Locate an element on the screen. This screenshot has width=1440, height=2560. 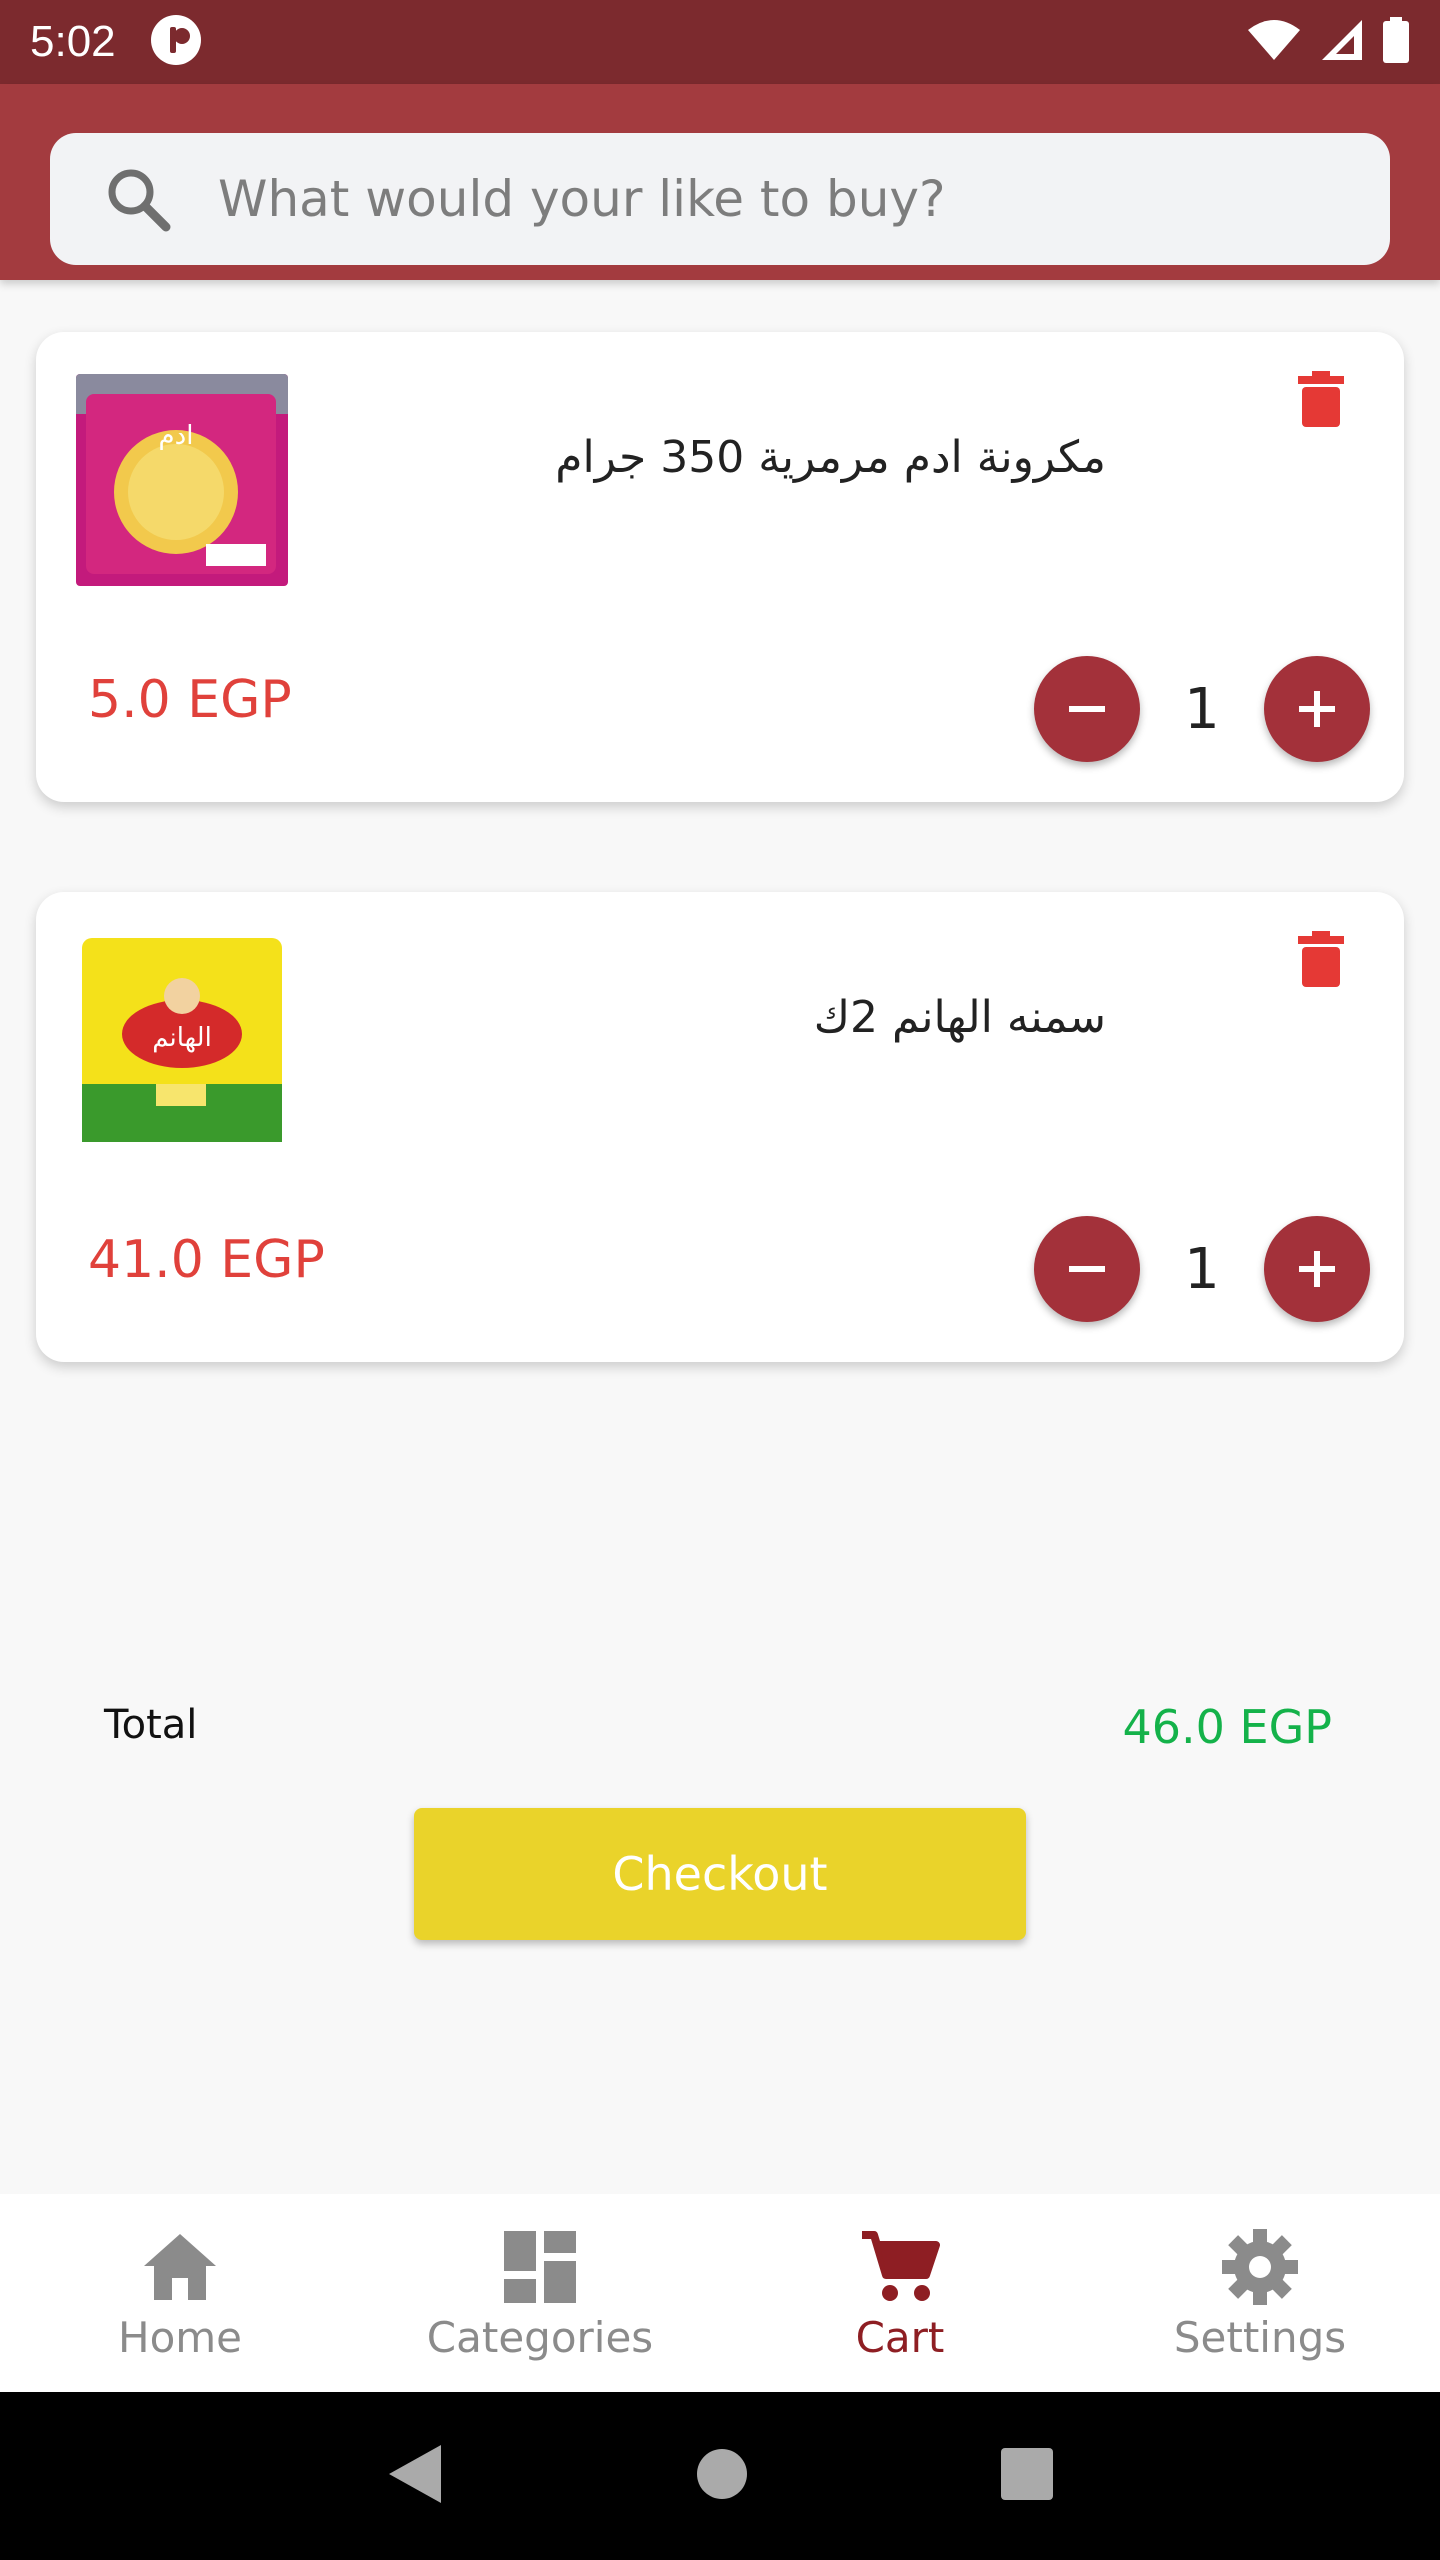
home-circle-icon is located at coordinates (722, 2476).